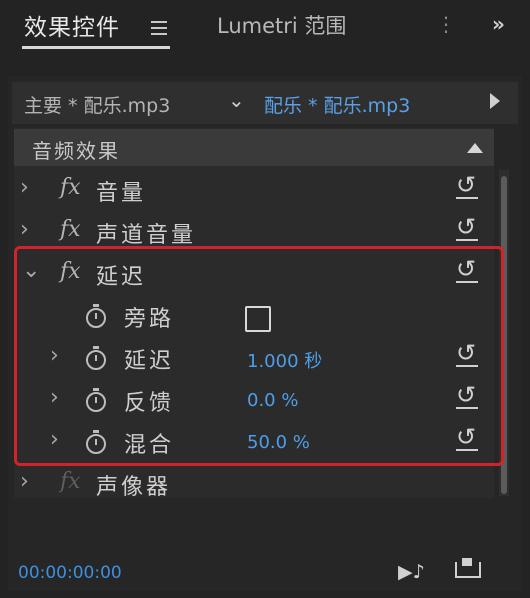 The image size is (530, 598). What do you see at coordinates (475, 148) in the screenshot?
I see `collapse-up-icon` at bounding box center [475, 148].